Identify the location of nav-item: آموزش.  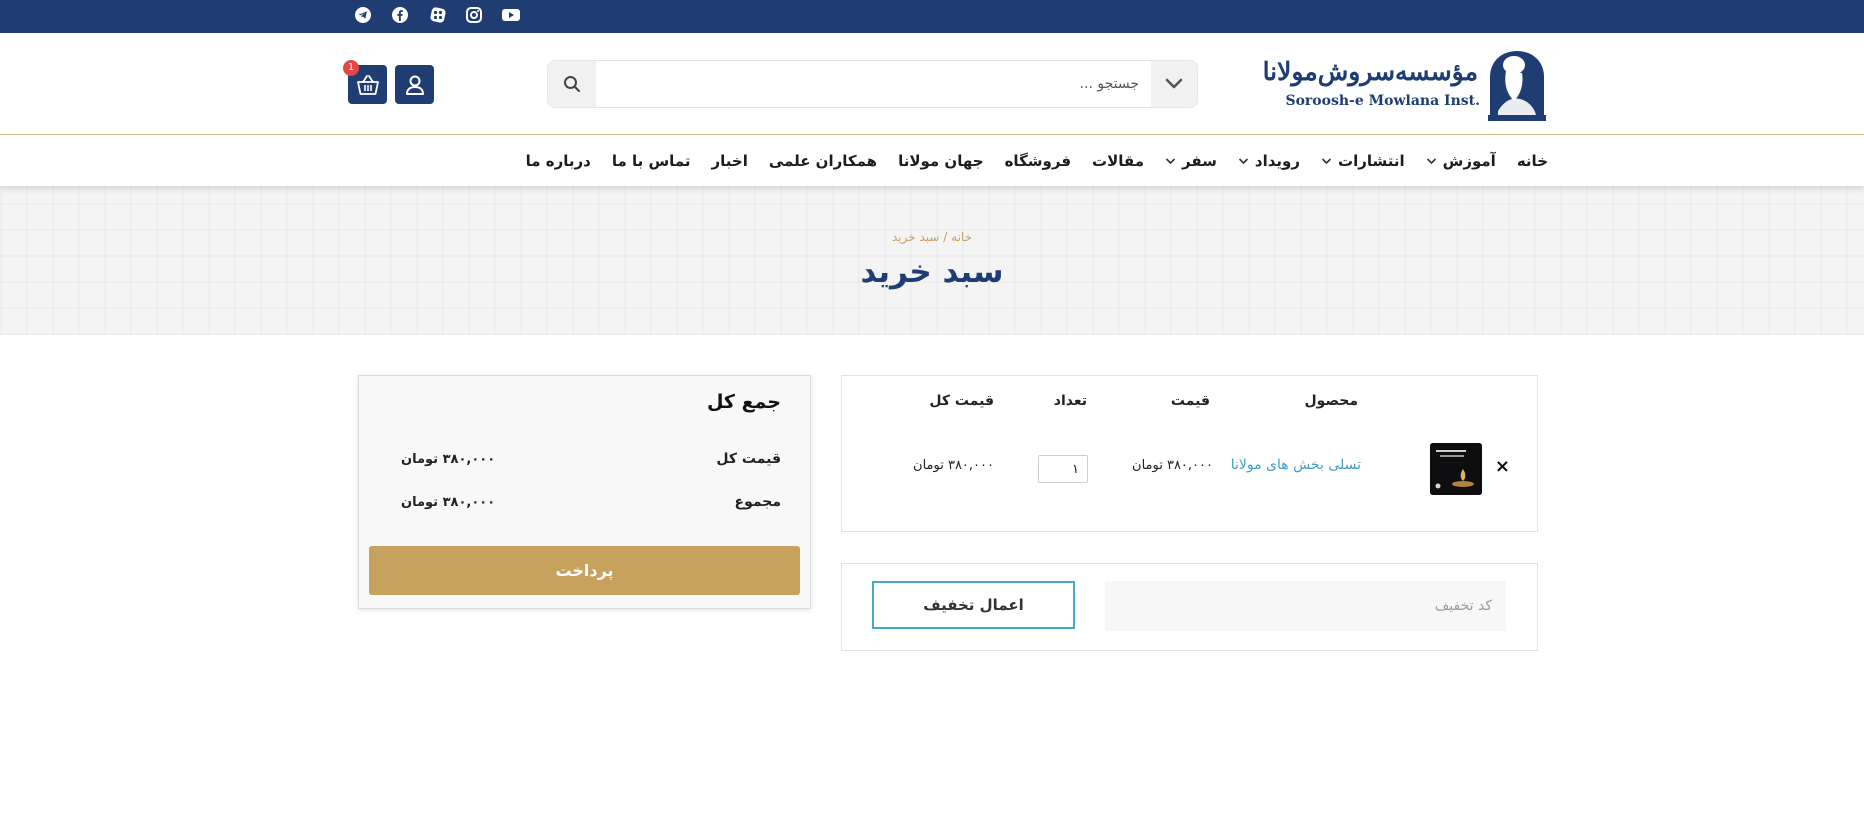
(1461, 161).